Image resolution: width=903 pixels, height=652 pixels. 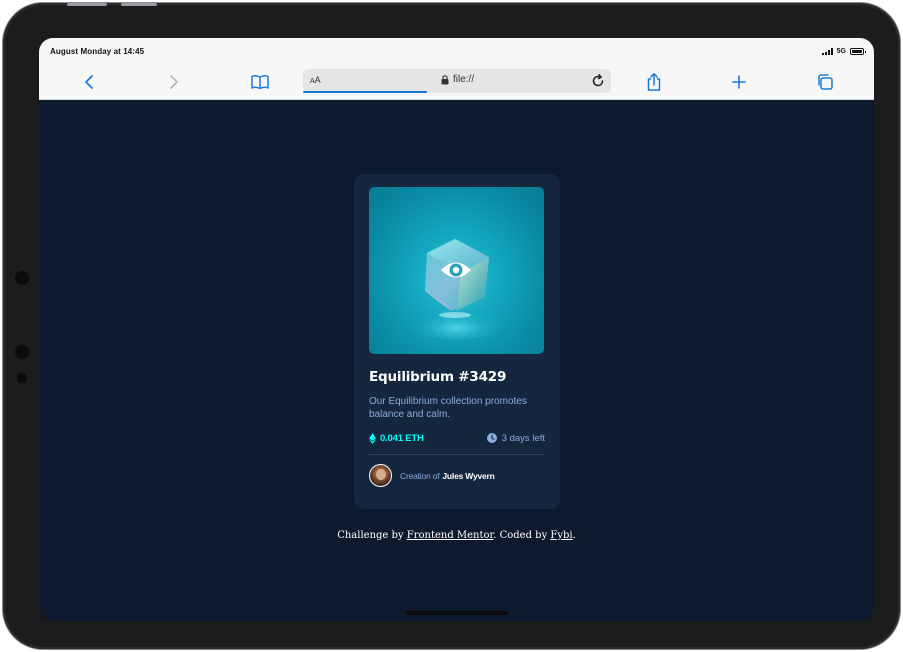 I want to click on attribution-middle: . Coded by, so click(x=522, y=535).